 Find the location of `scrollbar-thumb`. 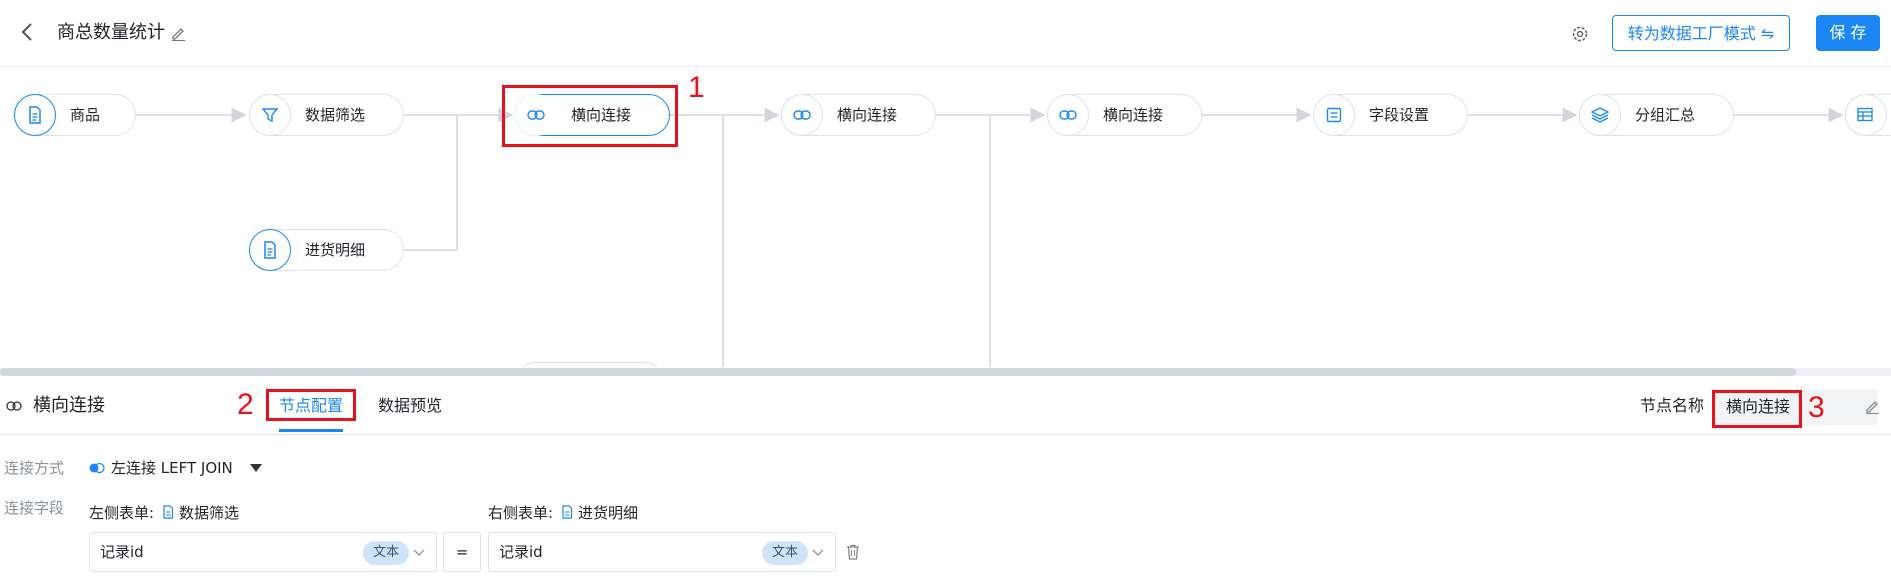

scrollbar-thumb is located at coordinates (898, 372).